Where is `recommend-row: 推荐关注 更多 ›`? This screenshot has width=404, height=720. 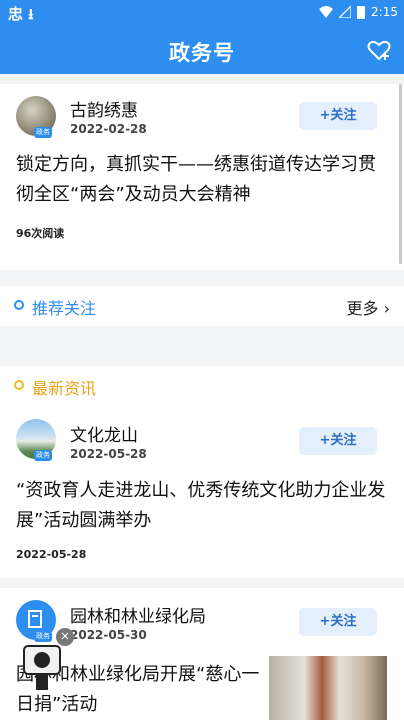
recommend-row: 推荐关注 更多 › is located at coordinates (202, 306).